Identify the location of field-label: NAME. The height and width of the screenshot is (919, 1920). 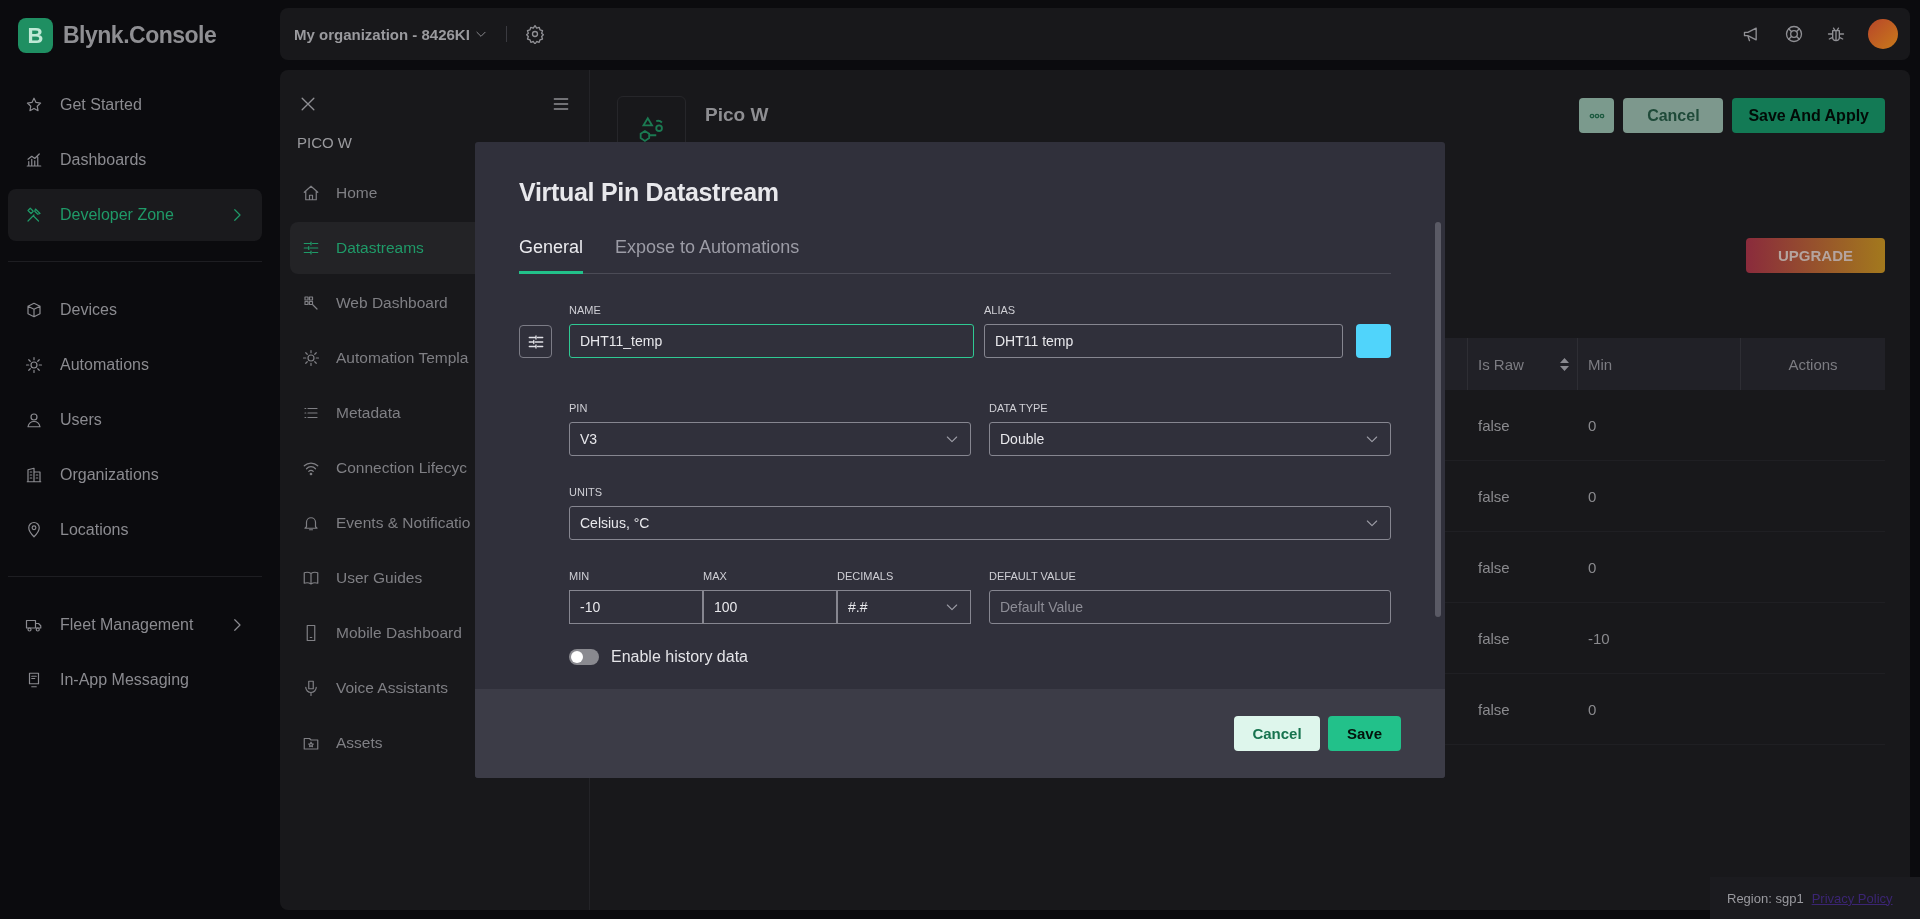
(585, 311).